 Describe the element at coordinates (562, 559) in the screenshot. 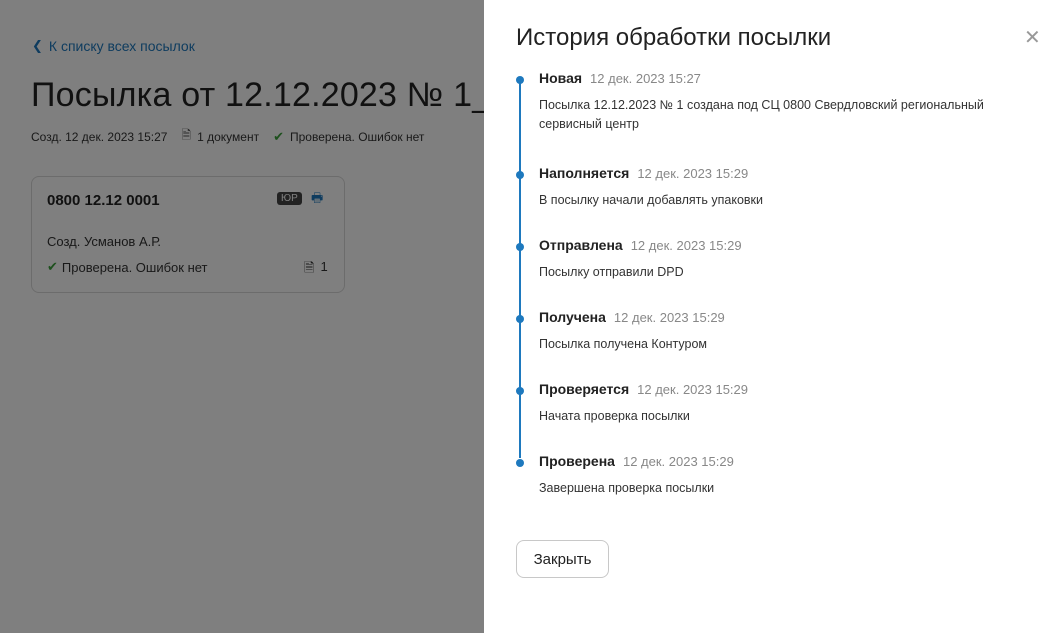

I see `close-button: Закрыть` at that location.